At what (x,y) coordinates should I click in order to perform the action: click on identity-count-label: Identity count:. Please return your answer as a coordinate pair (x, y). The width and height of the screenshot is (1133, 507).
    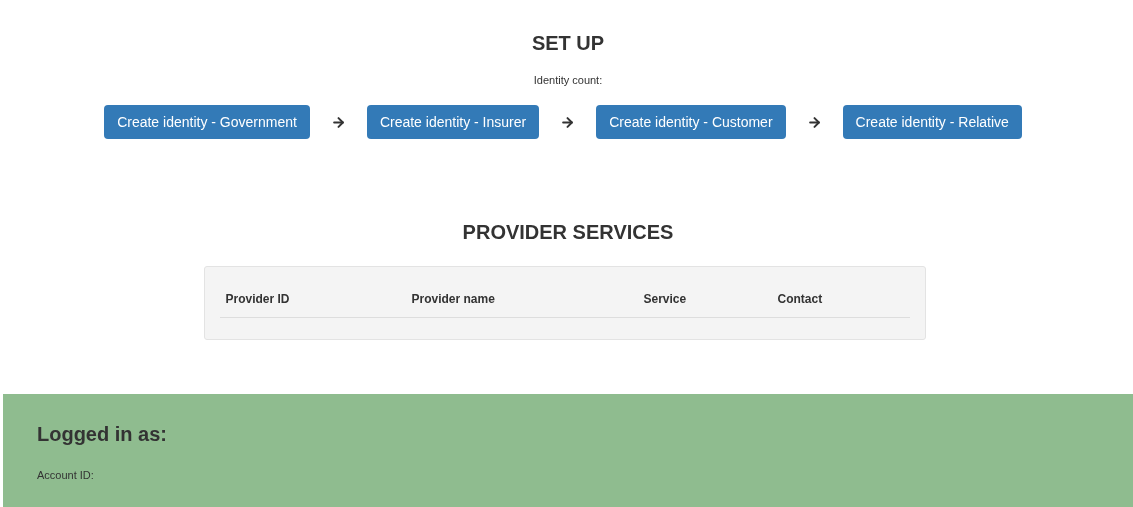
    Looking at the image, I should click on (568, 80).